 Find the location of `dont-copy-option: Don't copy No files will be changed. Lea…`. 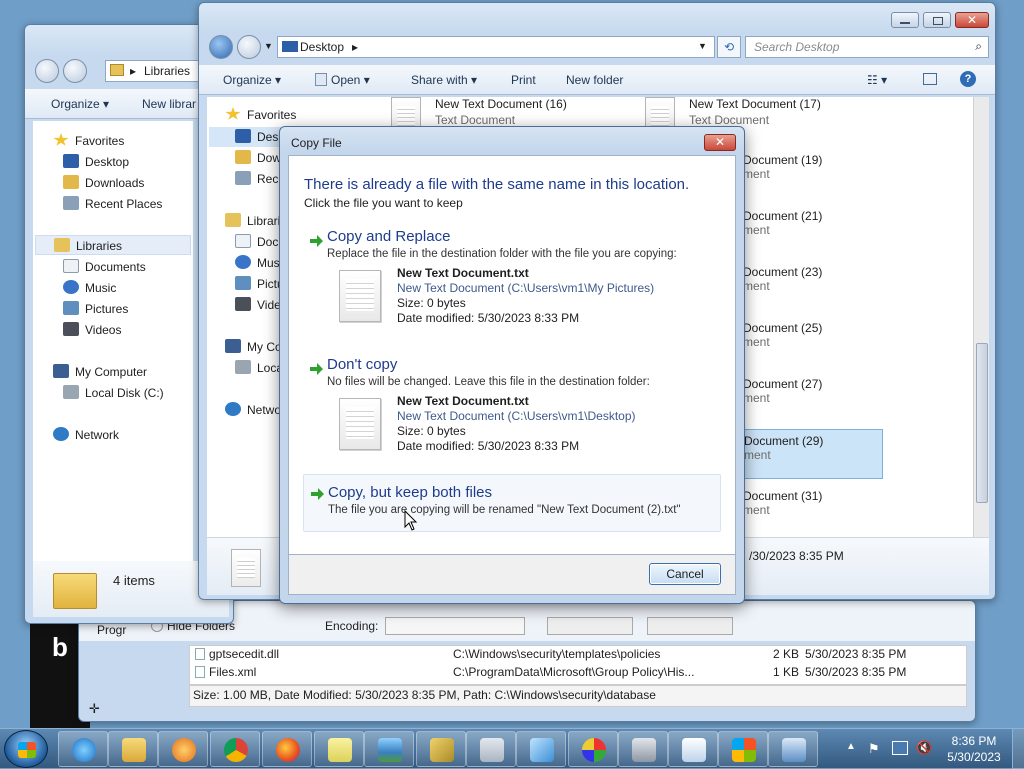

dont-copy-option: Don't copy No files will be changed. Lea… is located at coordinates (512, 412).